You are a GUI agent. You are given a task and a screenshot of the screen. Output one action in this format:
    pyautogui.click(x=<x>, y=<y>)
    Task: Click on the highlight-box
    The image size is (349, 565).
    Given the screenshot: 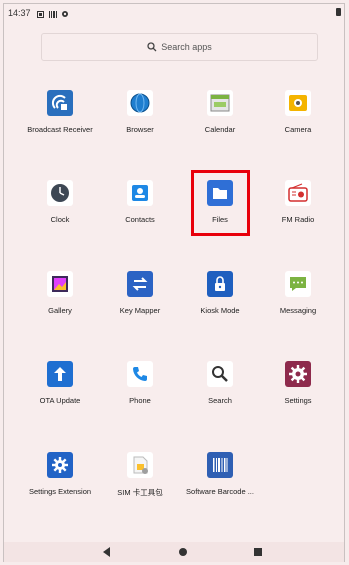 What is the action you would take?
    pyautogui.click(x=220, y=203)
    